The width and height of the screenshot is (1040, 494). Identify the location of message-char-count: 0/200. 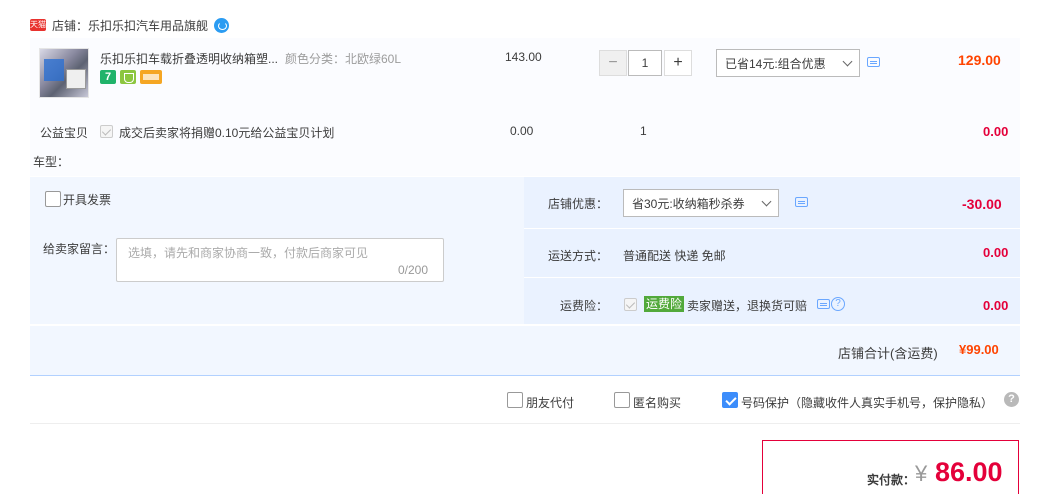
(413, 270).